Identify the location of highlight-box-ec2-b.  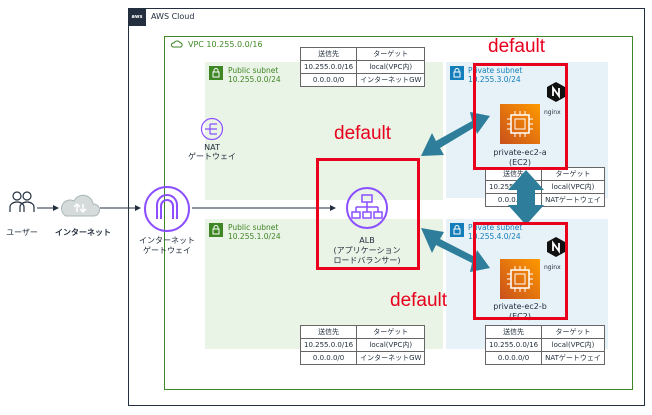
(520, 271).